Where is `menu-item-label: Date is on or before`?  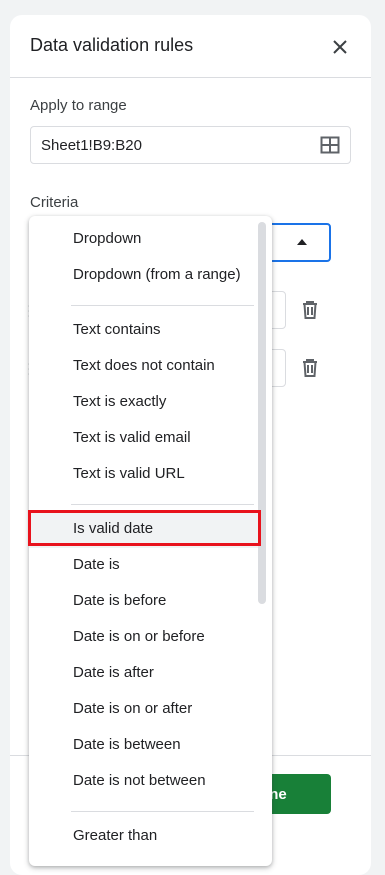
menu-item-label: Date is on or before is located at coordinates (139, 636).